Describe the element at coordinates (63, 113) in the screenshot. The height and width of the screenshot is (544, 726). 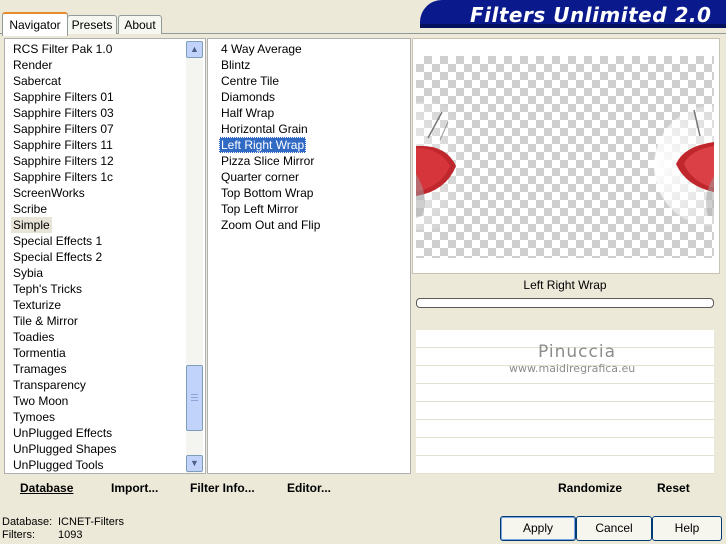
I see `category-item: Sapphire Filters 03` at that location.